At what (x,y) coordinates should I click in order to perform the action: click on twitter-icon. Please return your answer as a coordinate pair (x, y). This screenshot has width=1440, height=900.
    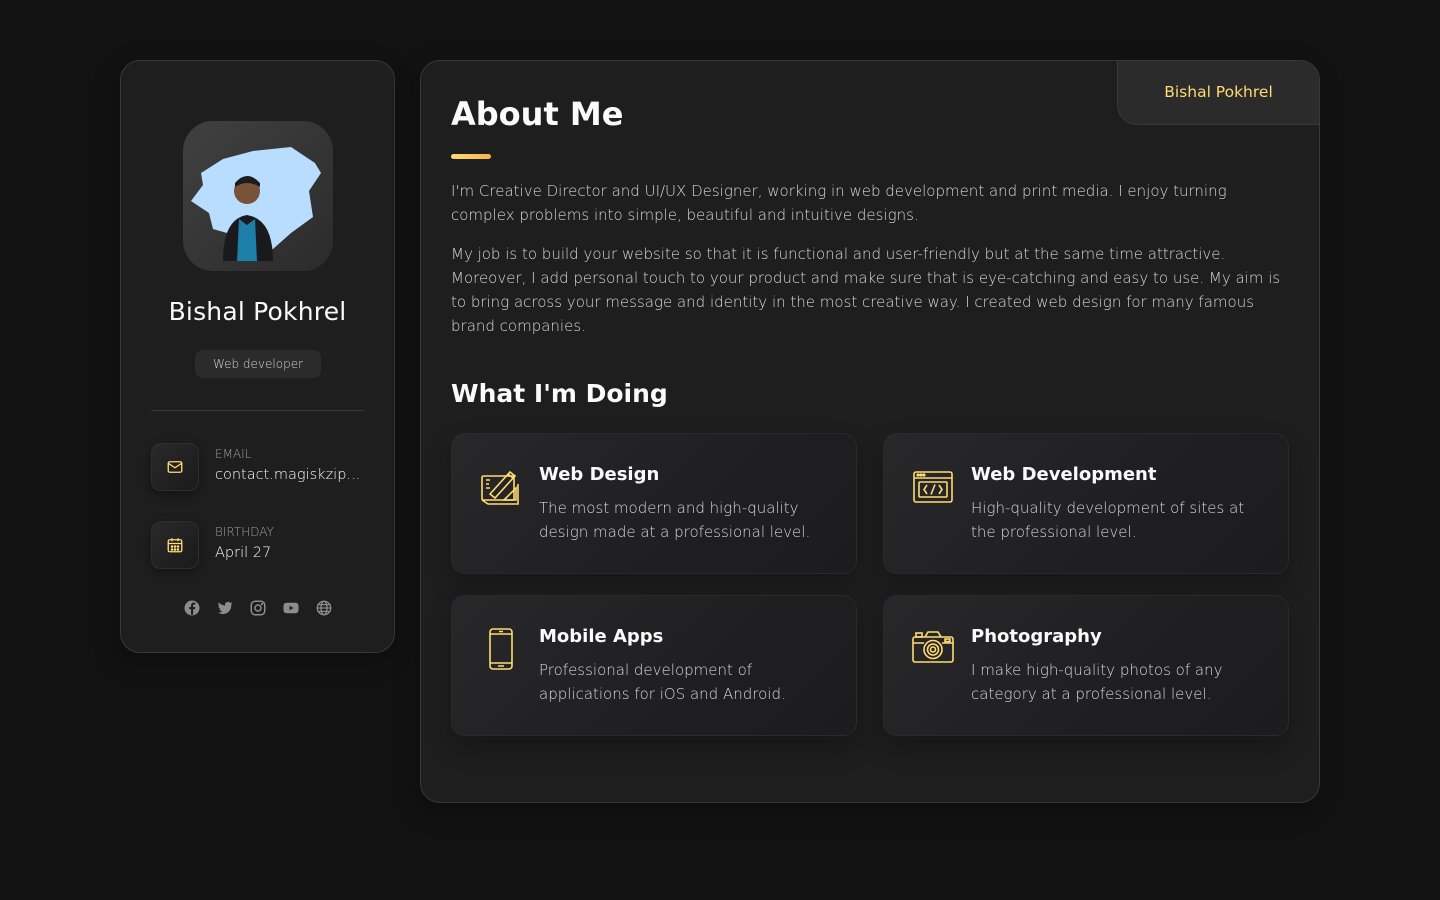
    Looking at the image, I should click on (225, 608).